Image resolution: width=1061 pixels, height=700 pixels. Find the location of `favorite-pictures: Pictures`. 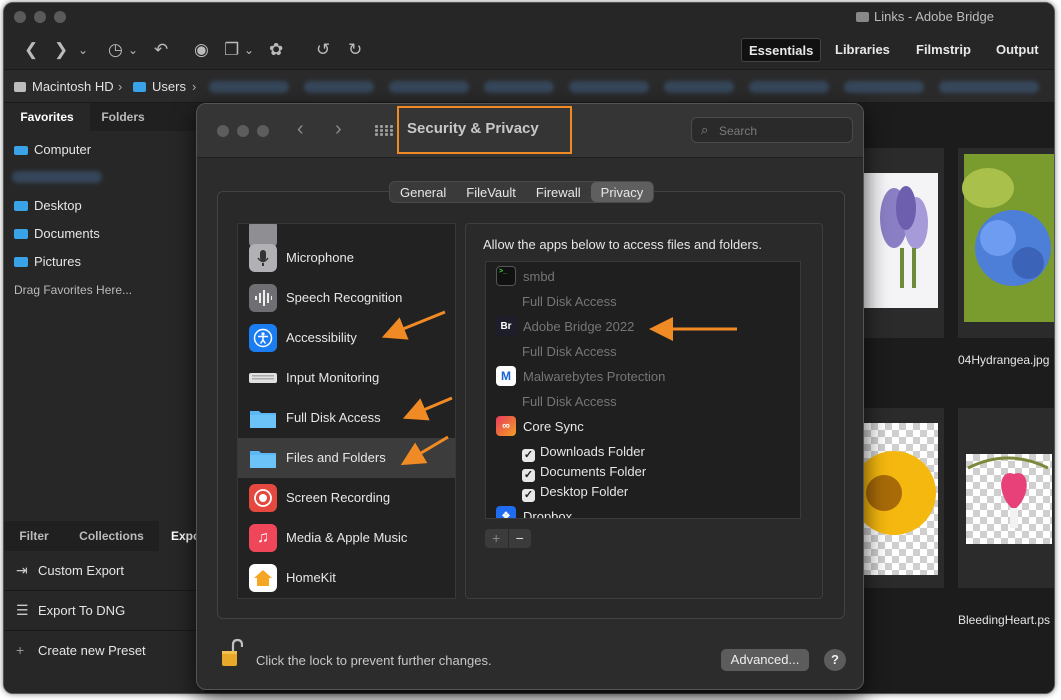

favorite-pictures: Pictures is located at coordinates (47, 261).